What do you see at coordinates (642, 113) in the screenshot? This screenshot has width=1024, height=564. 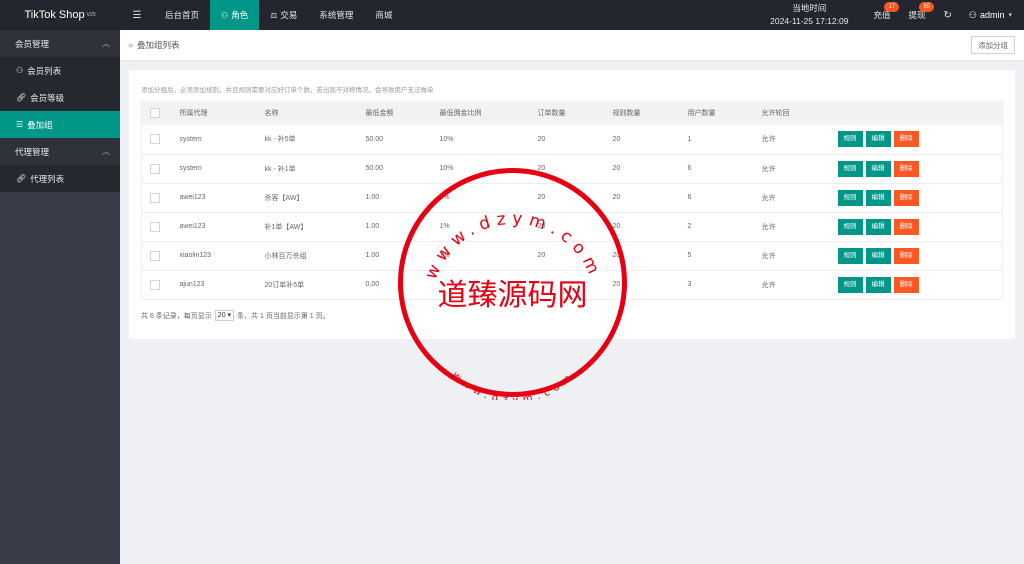 I see `column-header: 规则数量` at bounding box center [642, 113].